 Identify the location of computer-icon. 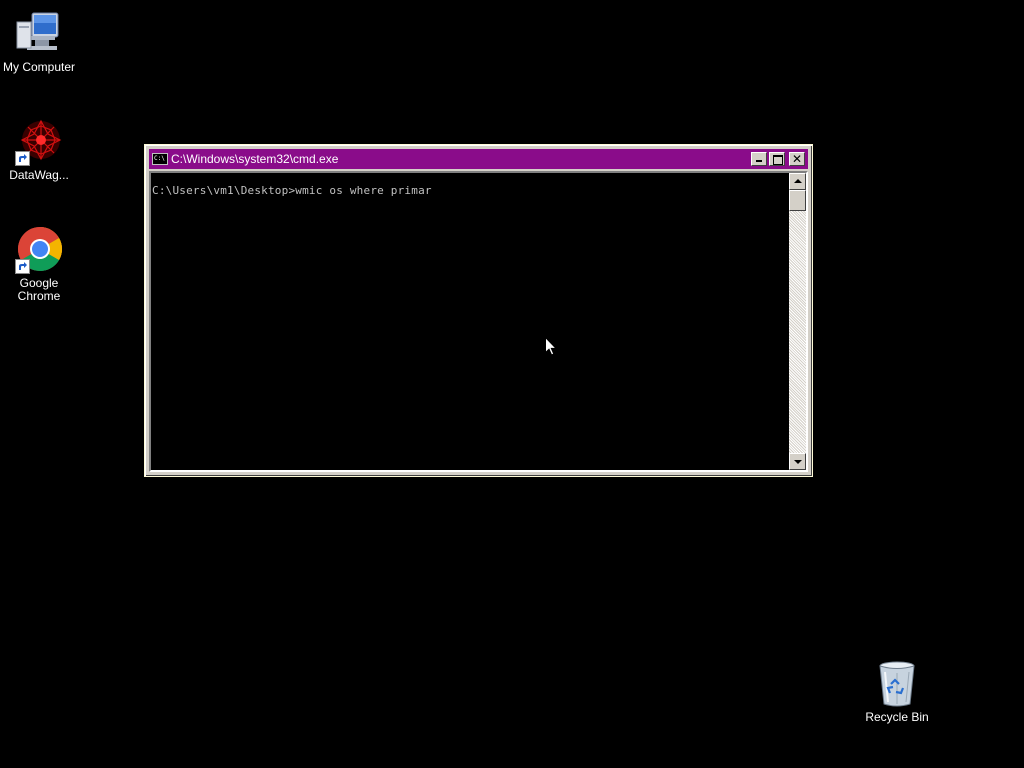
(39, 34).